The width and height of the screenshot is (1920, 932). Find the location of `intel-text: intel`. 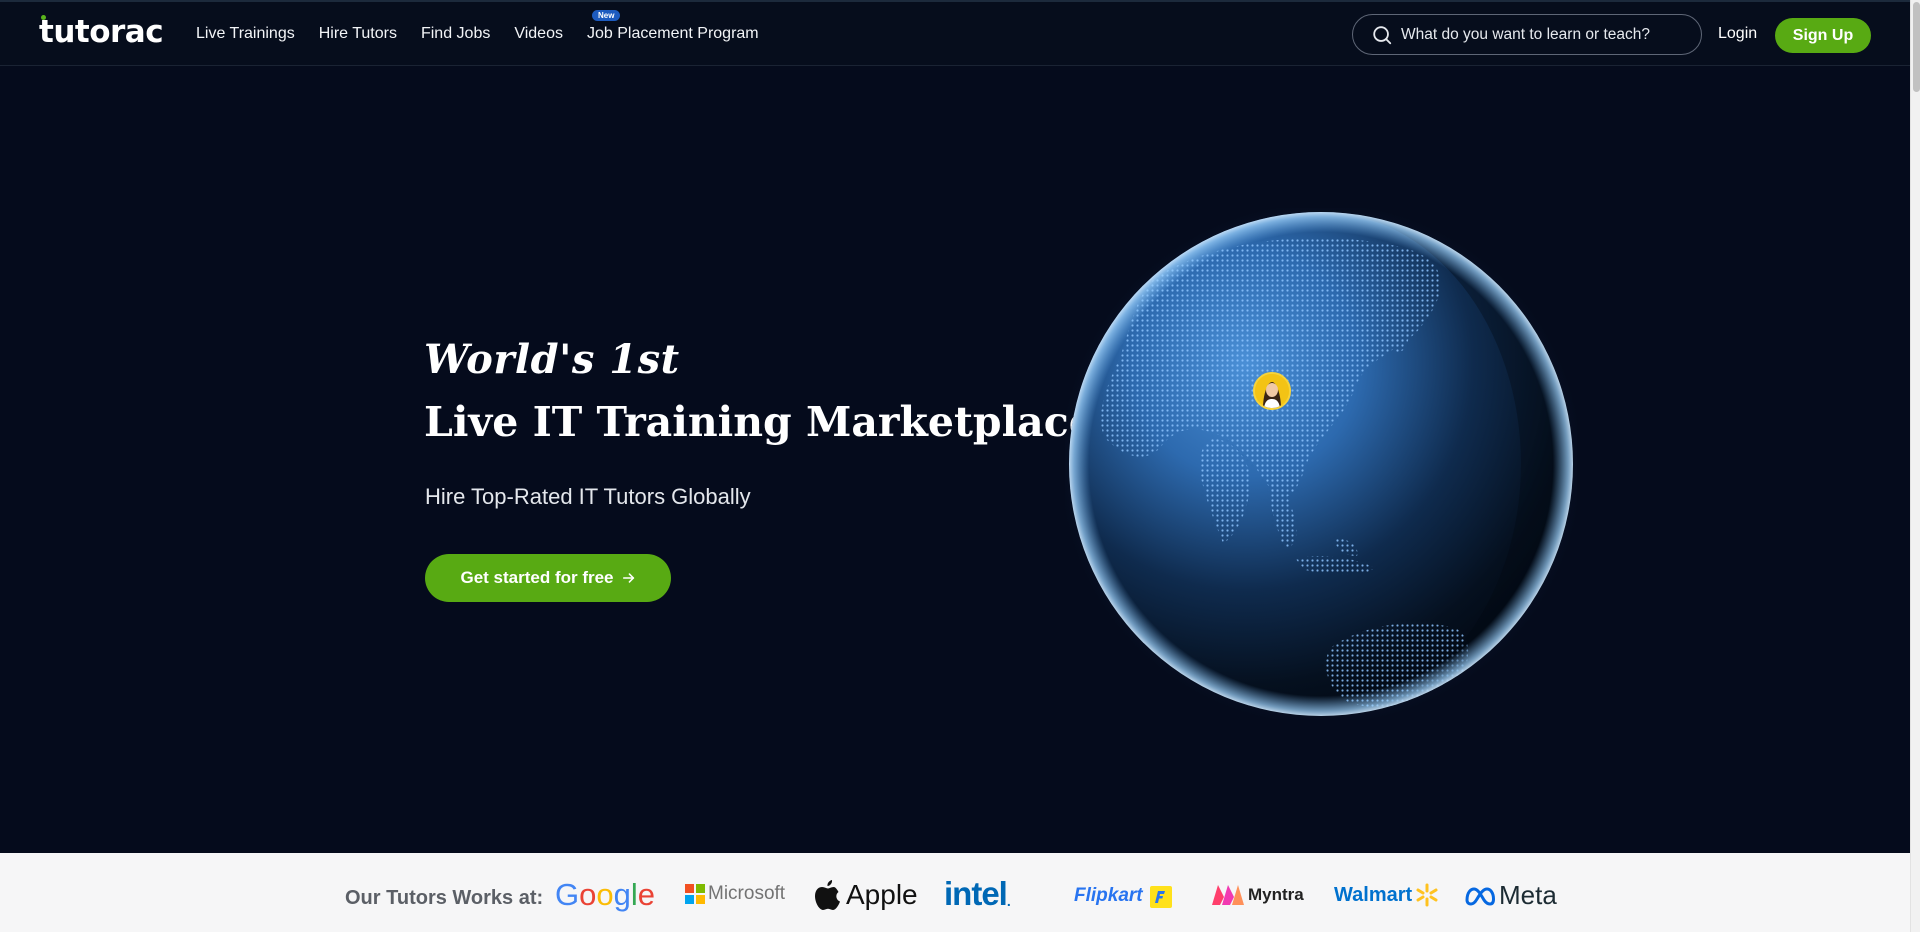

intel-text: intel is located at coordinates (976, 893).